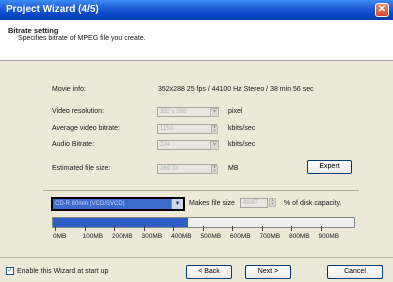 This screenshot has height=282, width=393. Describe the element at coordinates (33, 30) in the screenshot. I see `page-title: Bitrate setting` at that location.